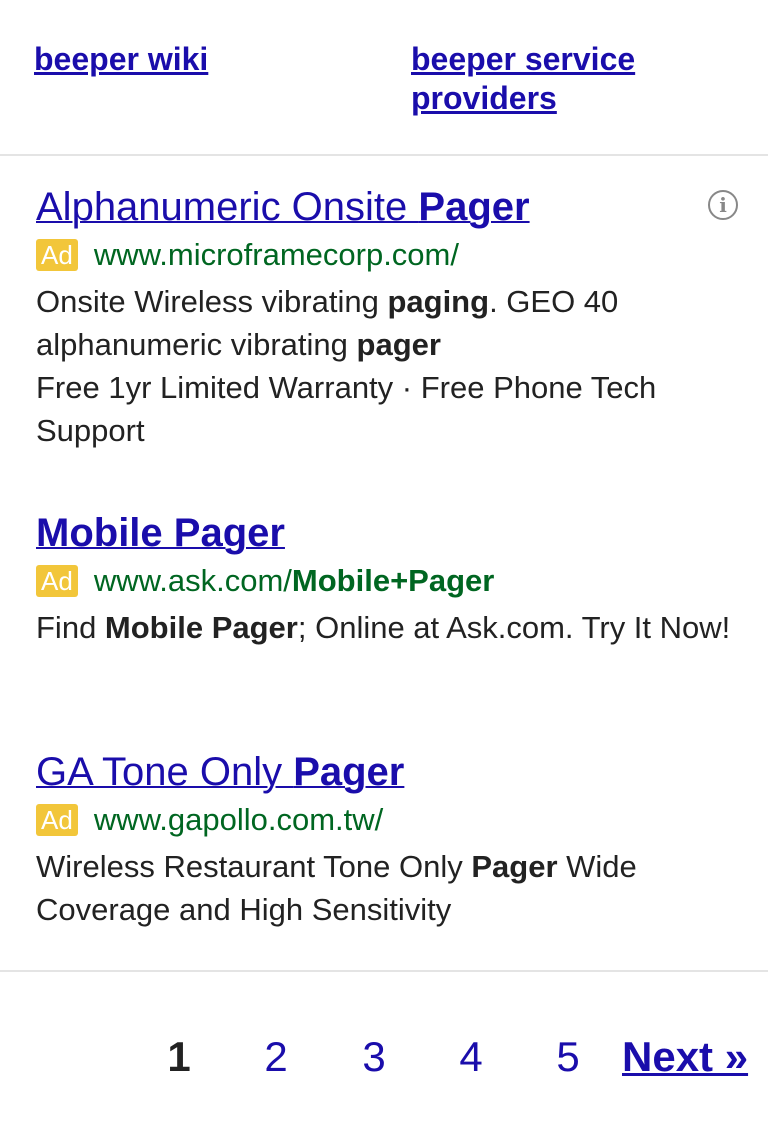 This screenshot has height=1125, width=768. I want to click on ad-display-url: www.ask.com/Mobile+Pager, so click(294, 580).